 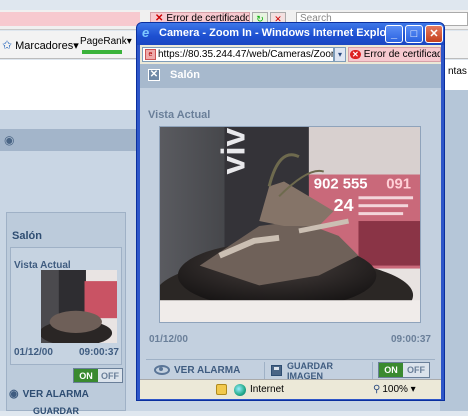 I want to click on pagerank-label: PageRank, so click(x=103, y=41).